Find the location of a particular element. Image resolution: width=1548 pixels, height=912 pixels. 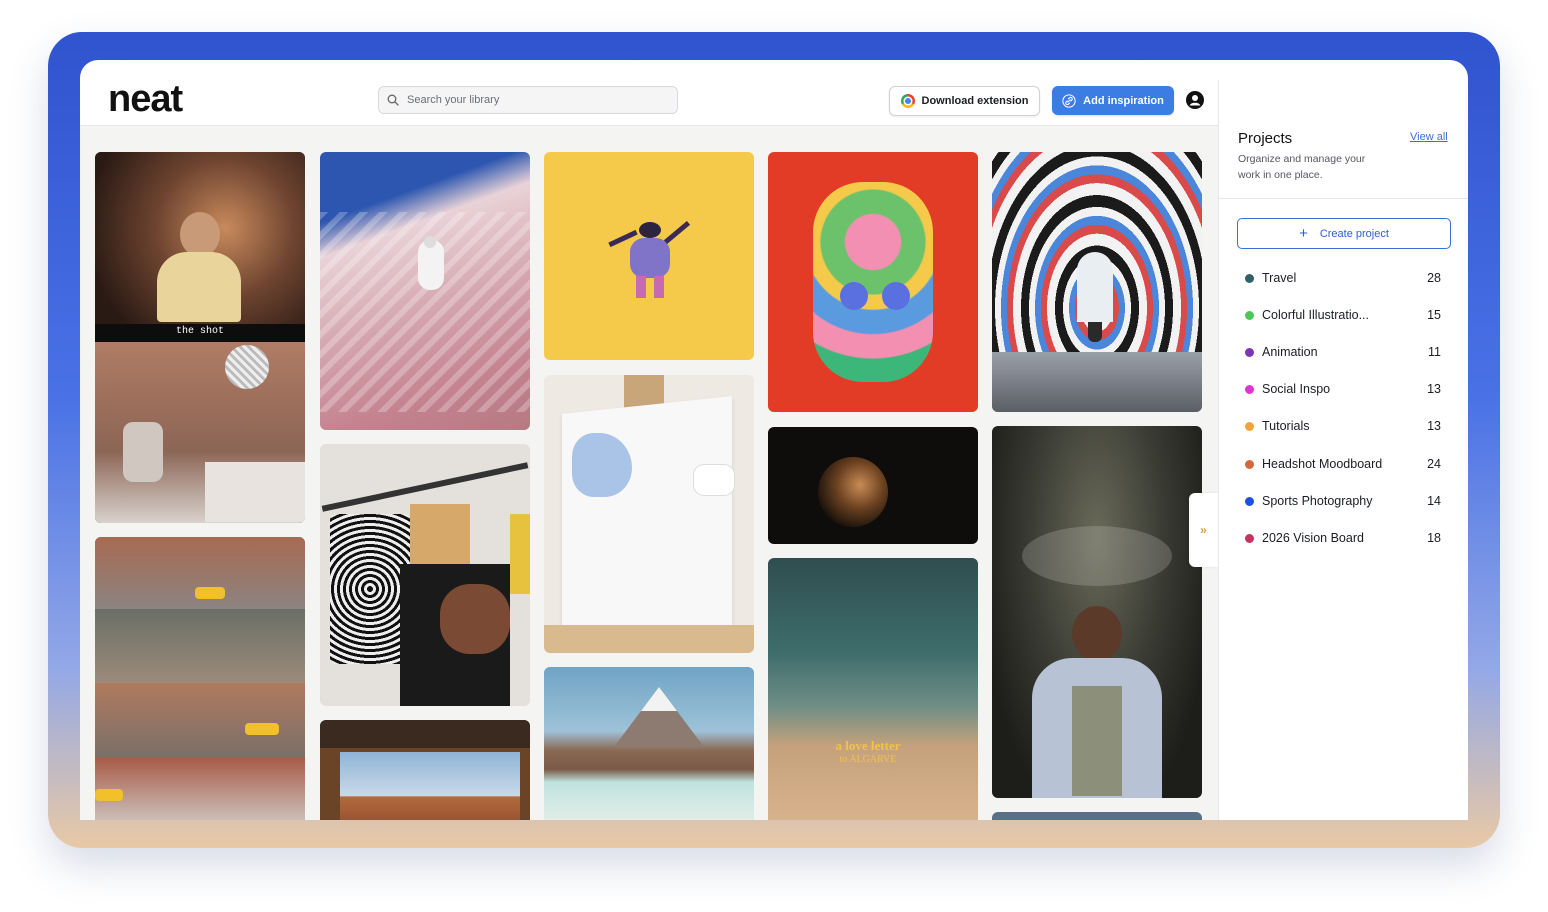

projects-title: Projects is located at coordinates (1265, 138).